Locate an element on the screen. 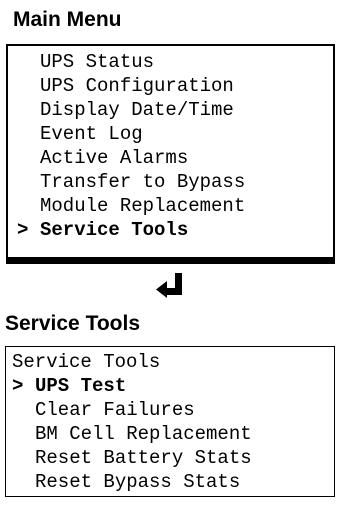 This screenshot has width=354, height=510. menu-item-ups-test: > UPS Test is located at coordinates (173, 386).